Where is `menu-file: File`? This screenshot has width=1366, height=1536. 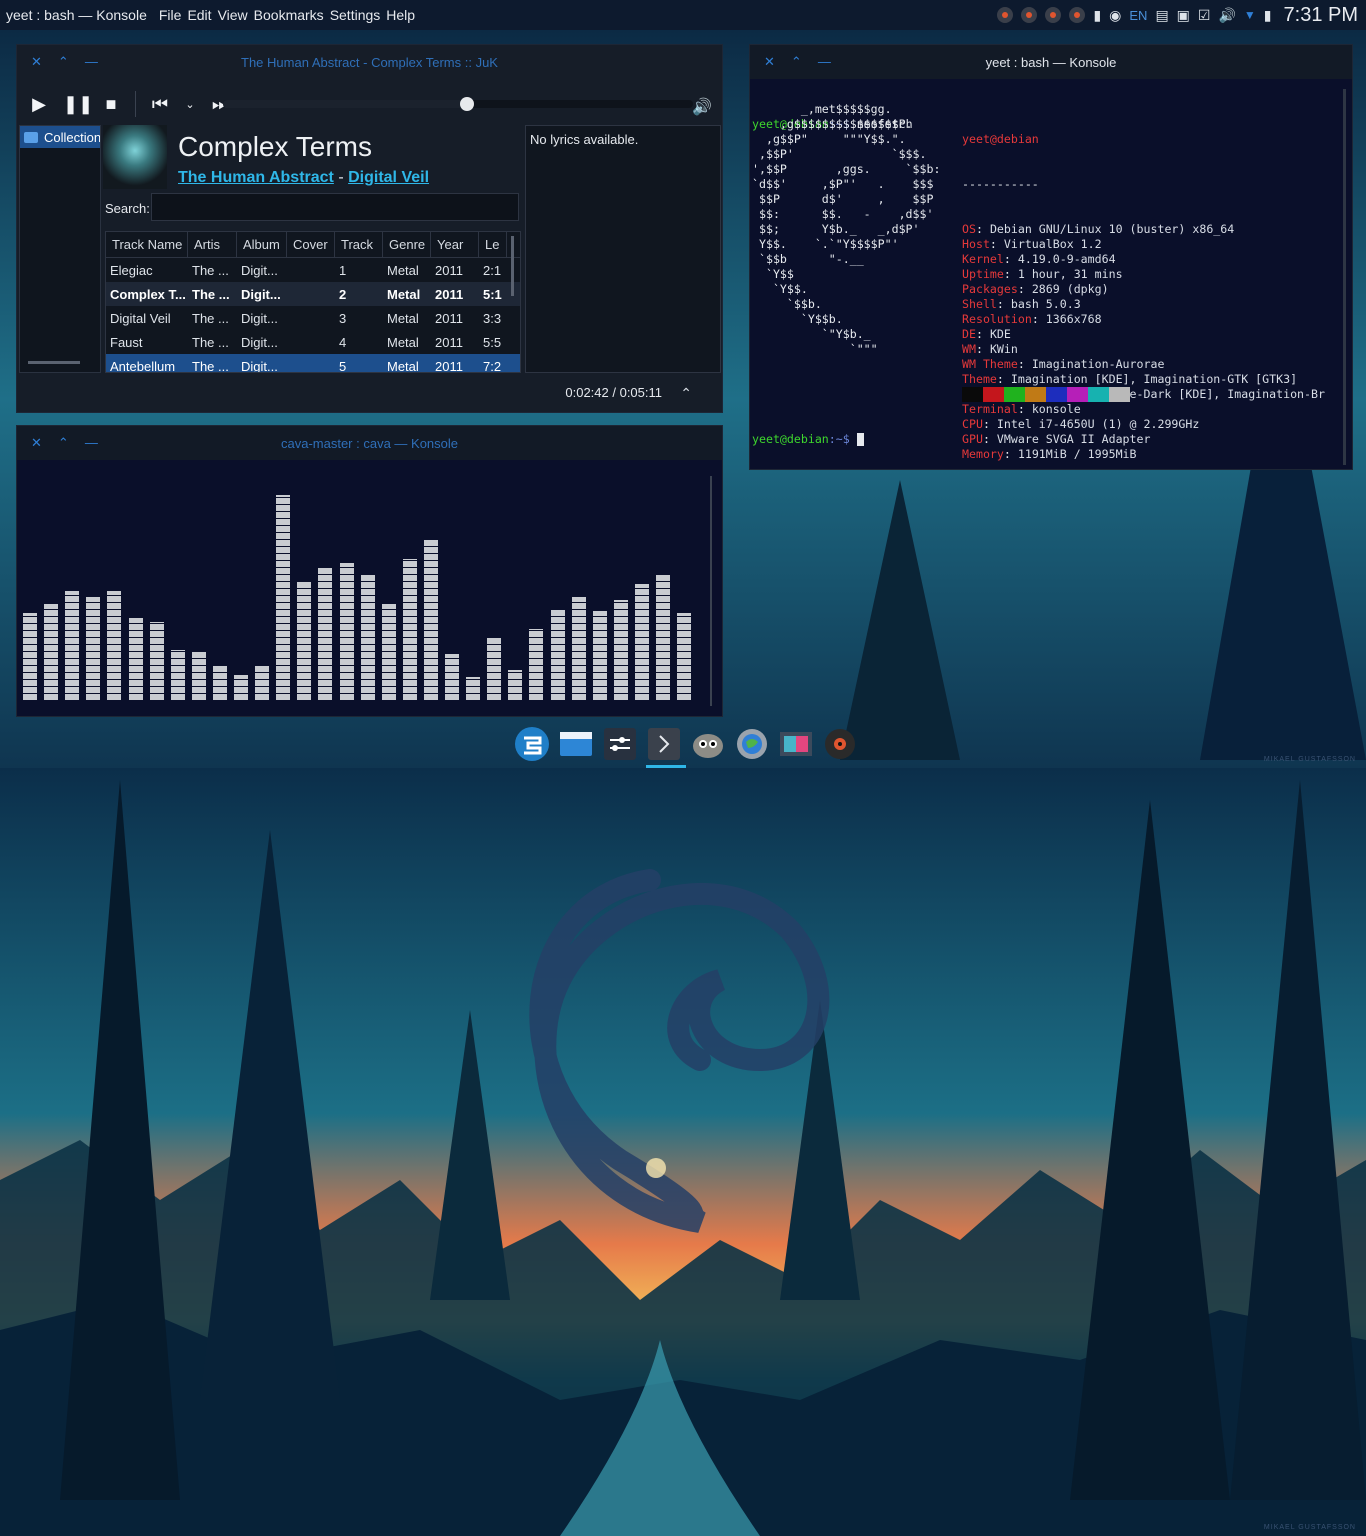
menu-file: File is located at coordinates (170, 15).